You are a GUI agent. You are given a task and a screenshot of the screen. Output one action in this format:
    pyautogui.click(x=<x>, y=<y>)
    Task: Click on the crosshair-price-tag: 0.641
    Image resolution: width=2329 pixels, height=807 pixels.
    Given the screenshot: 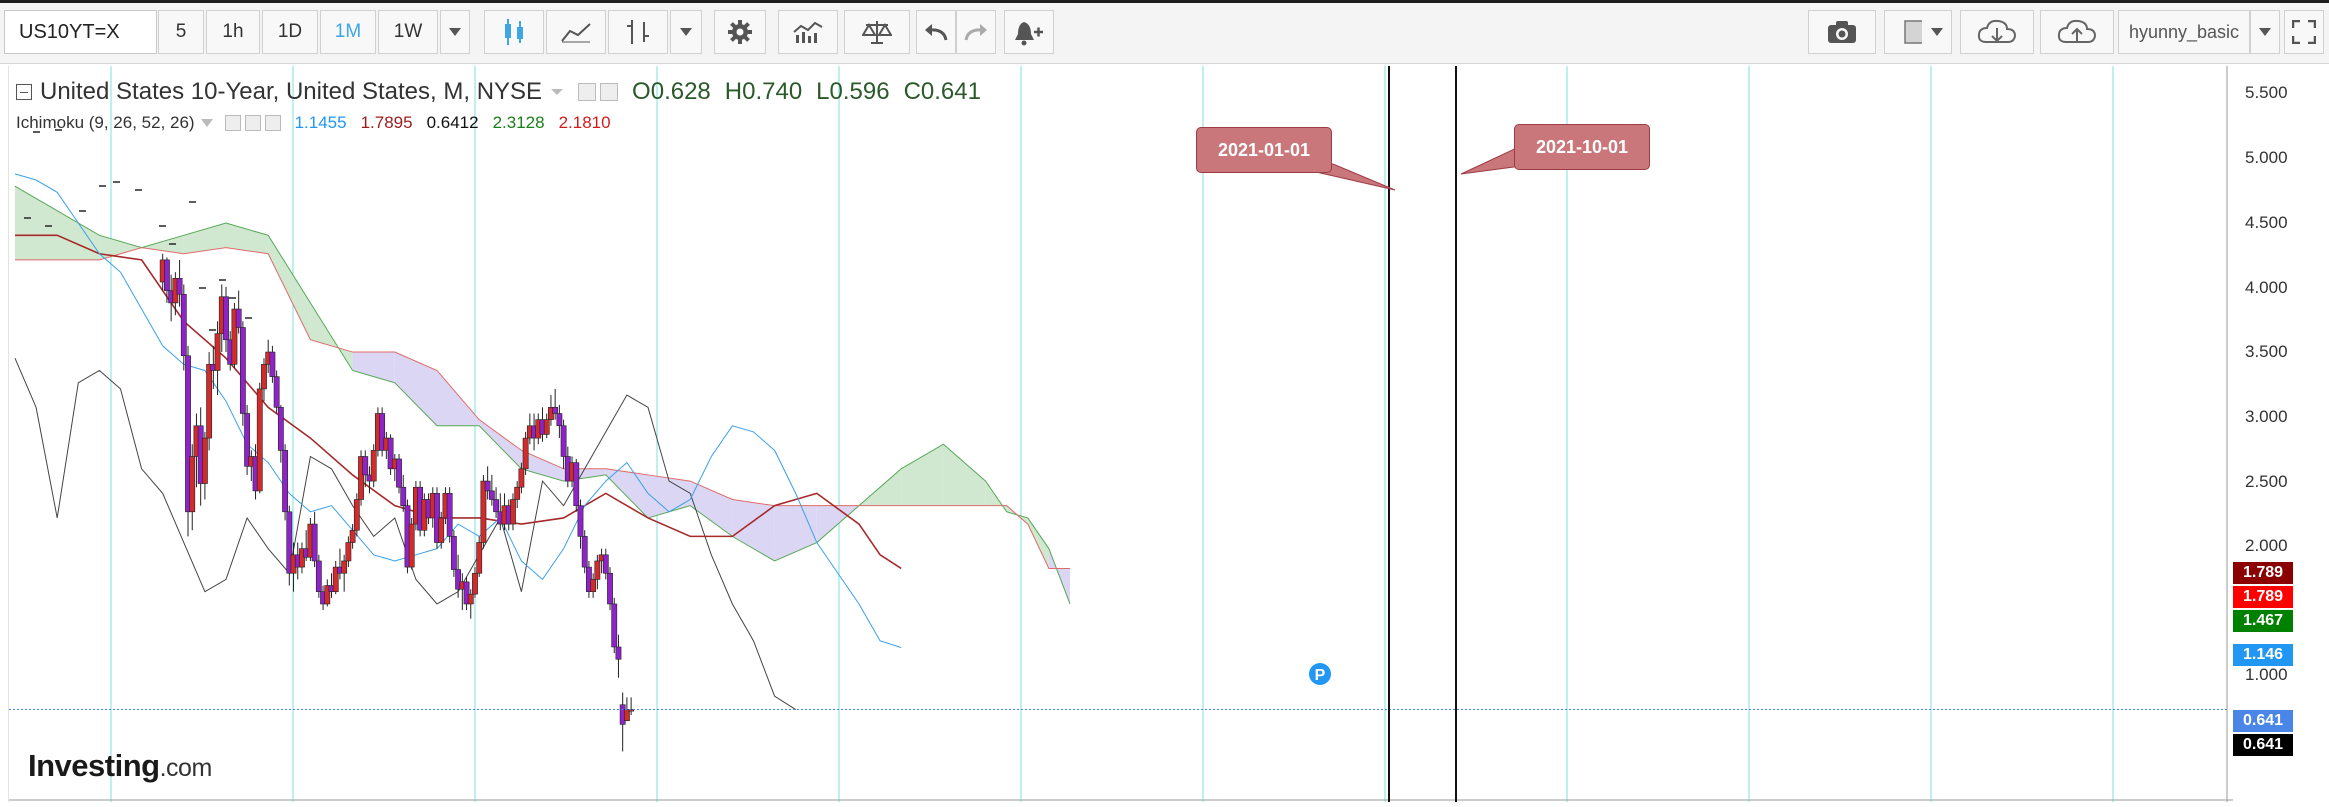 What is the action you would take?
    pyautogui.click(x=2263, y=721)
    